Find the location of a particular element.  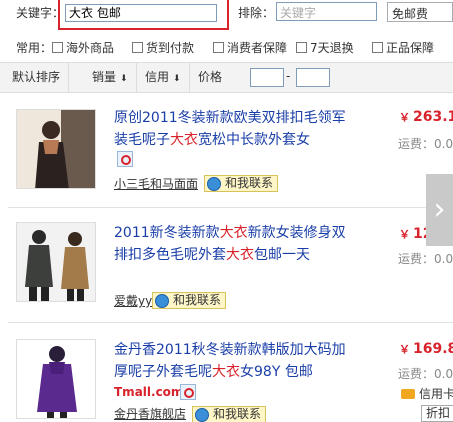

filter-consumer-protection: 消费者保障 is located at coordinates (250, 47).